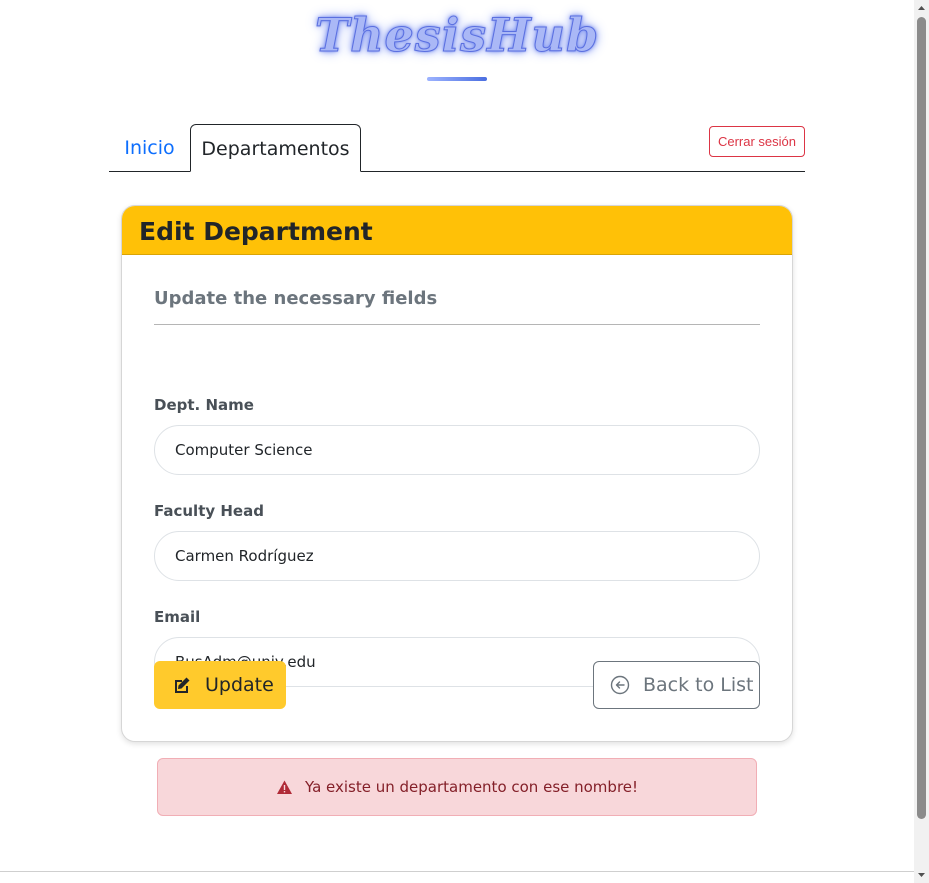  What do you see at coordinates (921, 875) in the screenshot?
I see `scroll-down-arrow-icon` at bounding box center [921, 875].